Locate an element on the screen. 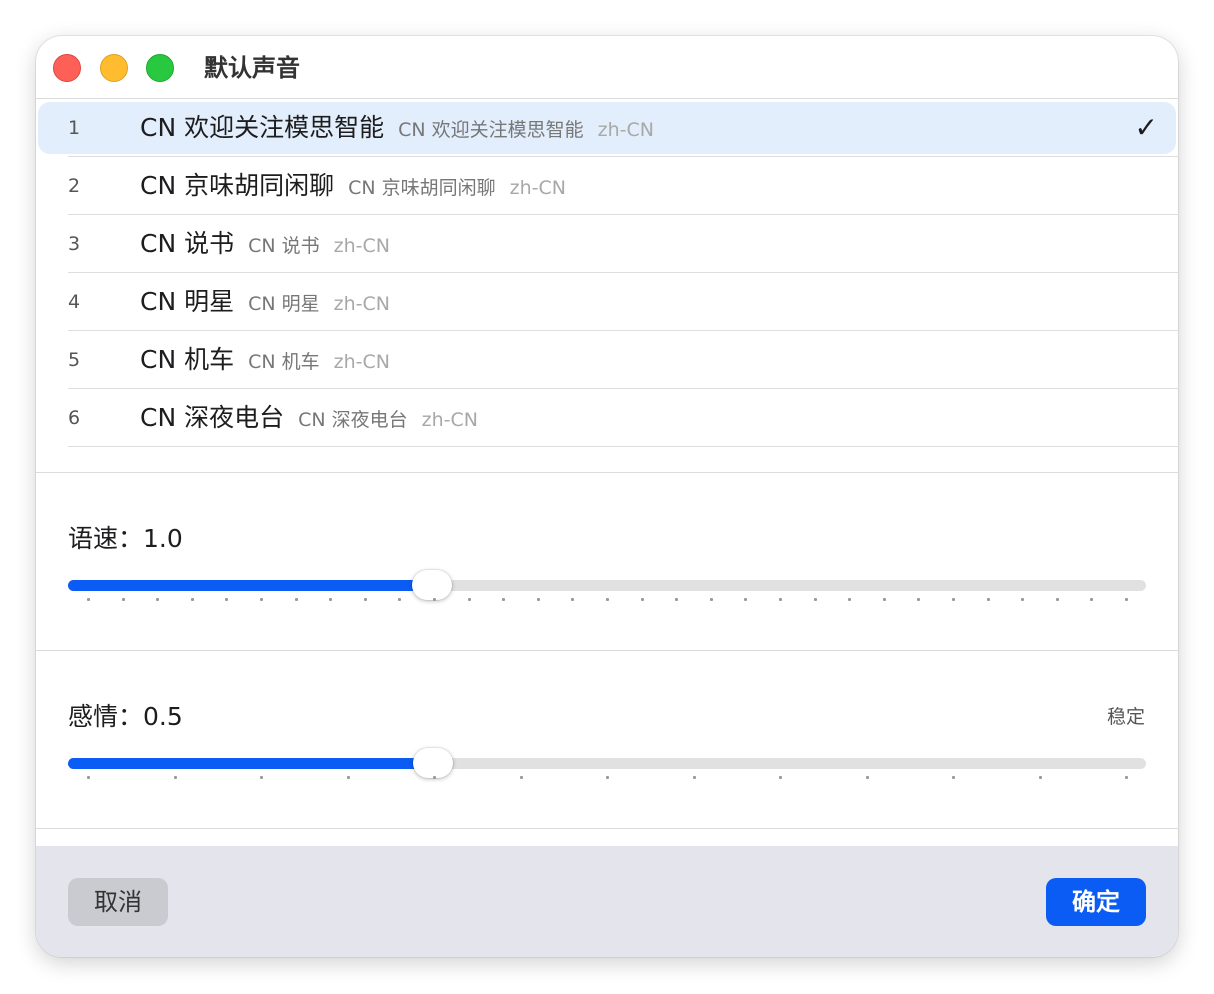 The width and height of the screenshot is (1214, 994). emotion-slider-fill is located at coordinates (251, 763).